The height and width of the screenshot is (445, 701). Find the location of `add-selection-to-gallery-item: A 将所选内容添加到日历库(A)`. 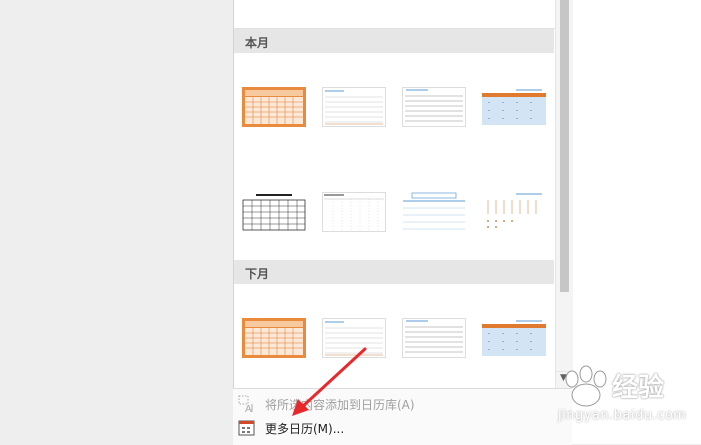

add-selection-to-gallery-item: A 将所选内容添加到日历库(A) is located at coordinates (402, 404).